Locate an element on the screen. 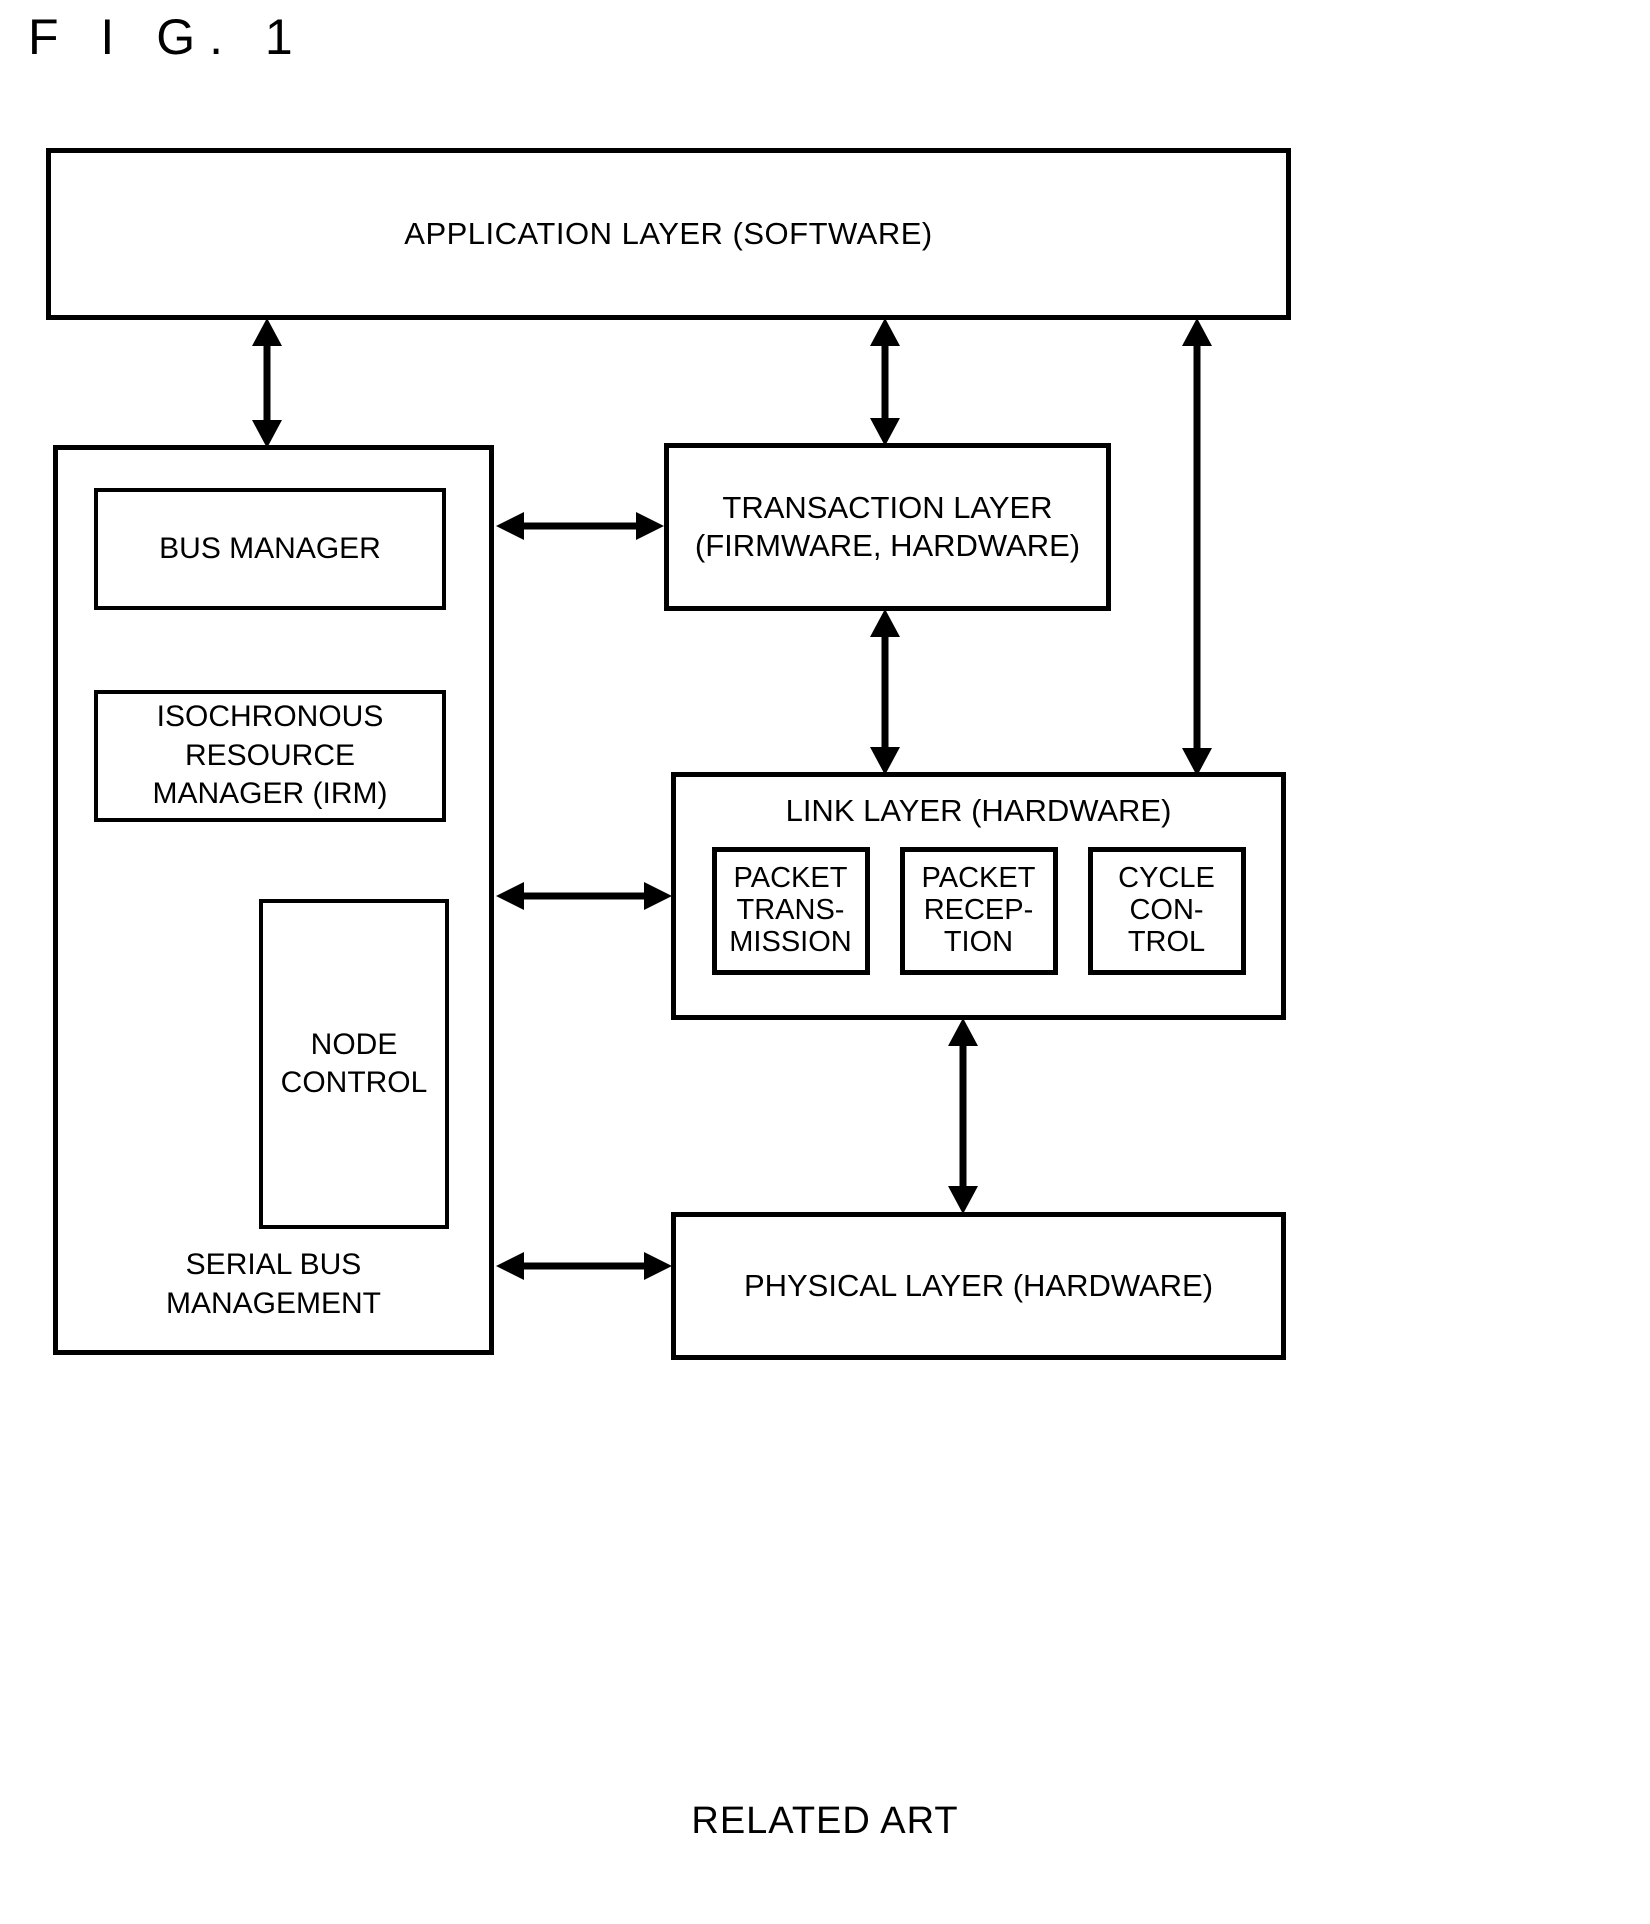 This screenshot has height=1924, width=1650. application-layer-label: APPLICATION LAYER (SOFTWARE) is located at coordinates (668, 234).